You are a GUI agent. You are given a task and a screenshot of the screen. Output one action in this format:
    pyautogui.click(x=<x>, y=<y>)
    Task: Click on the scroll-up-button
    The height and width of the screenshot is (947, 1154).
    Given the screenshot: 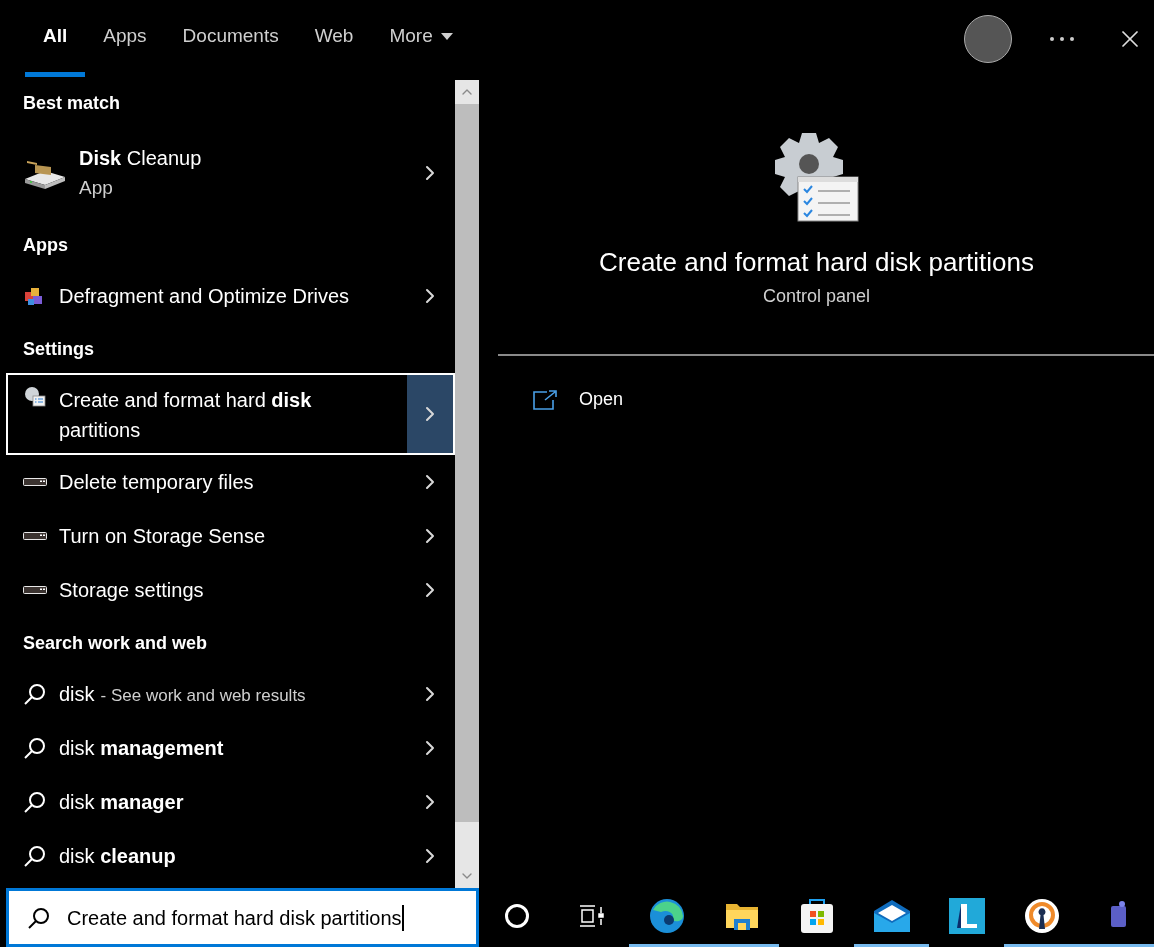 What is the action you would take?
    pyautogui.click(x=467, y=92)
    